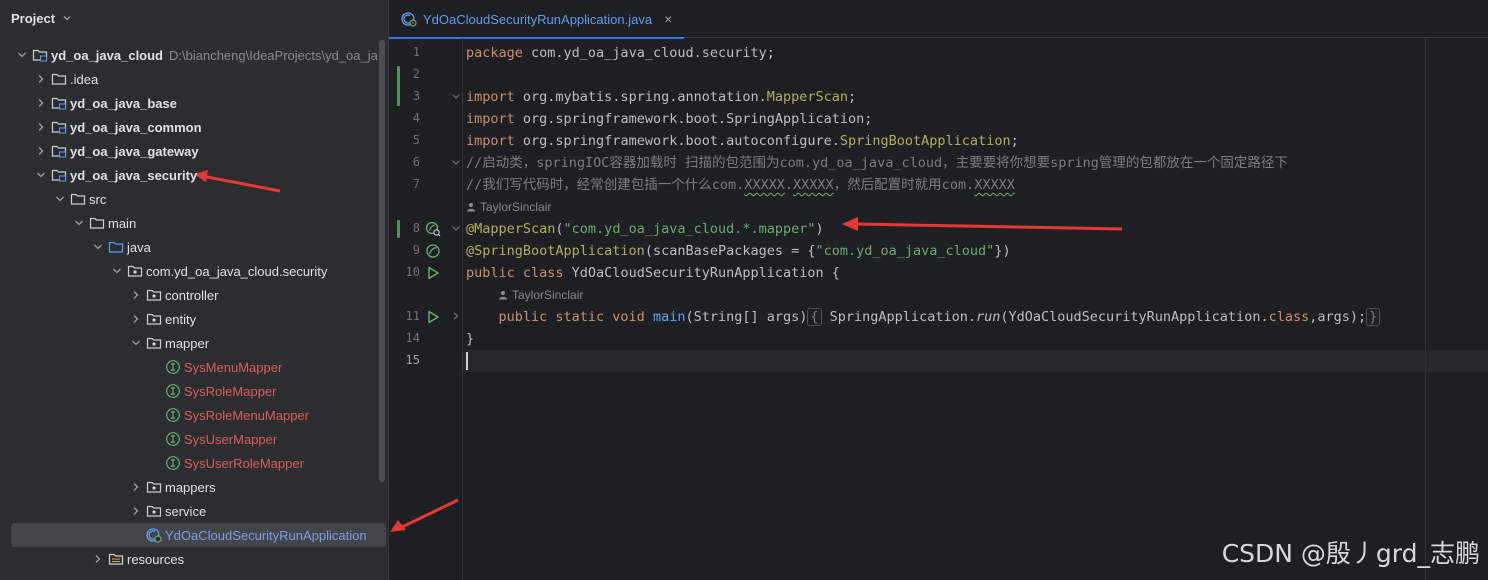  Describe the element at coordinates (669, 317) in the screenshot. I see `code-token: main` at that location.